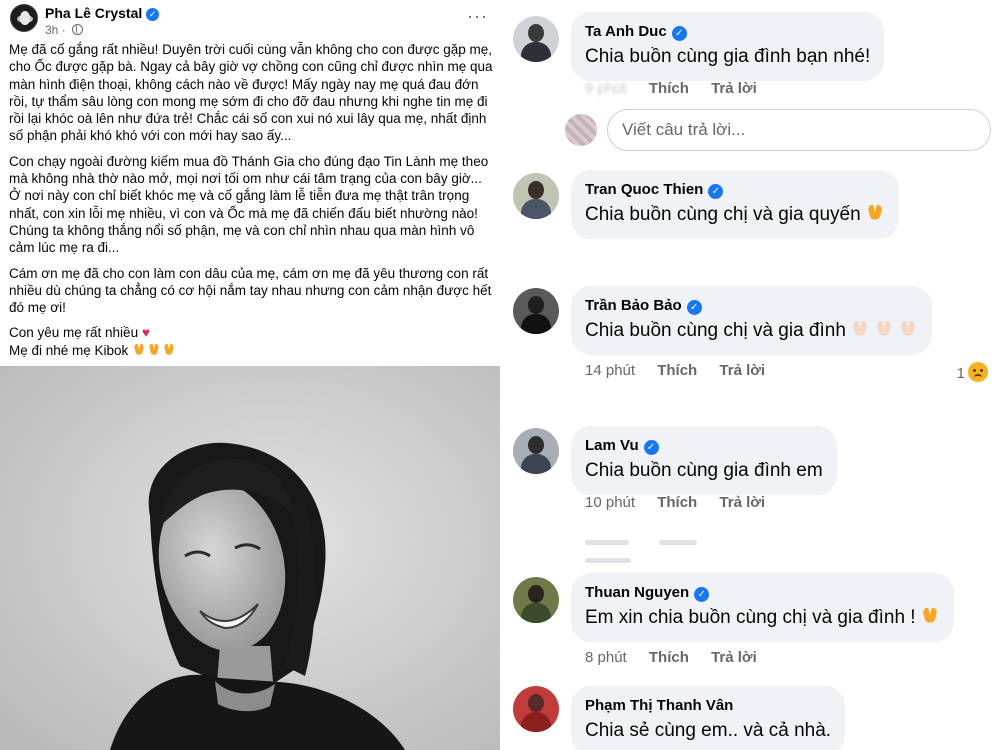 The image size is (1000, 750). What do you see at coordinates (685, 551) in the screenshot?
I see `faded-overlap-line` at bounding box center [685, 551].